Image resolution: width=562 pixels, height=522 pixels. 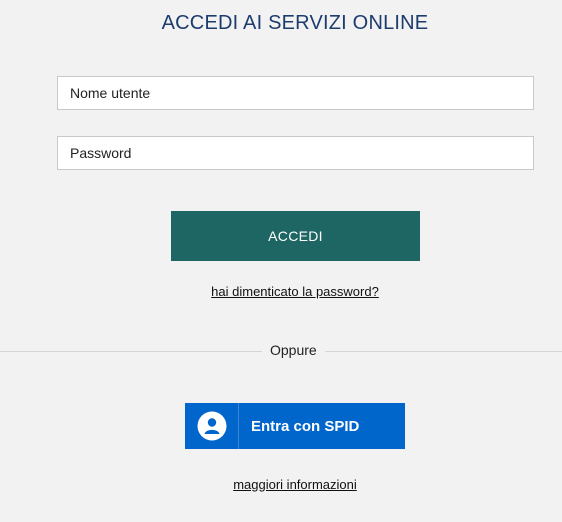 I want to click on more-info-link: maggiori informazioni, so click(x=281, y=484).